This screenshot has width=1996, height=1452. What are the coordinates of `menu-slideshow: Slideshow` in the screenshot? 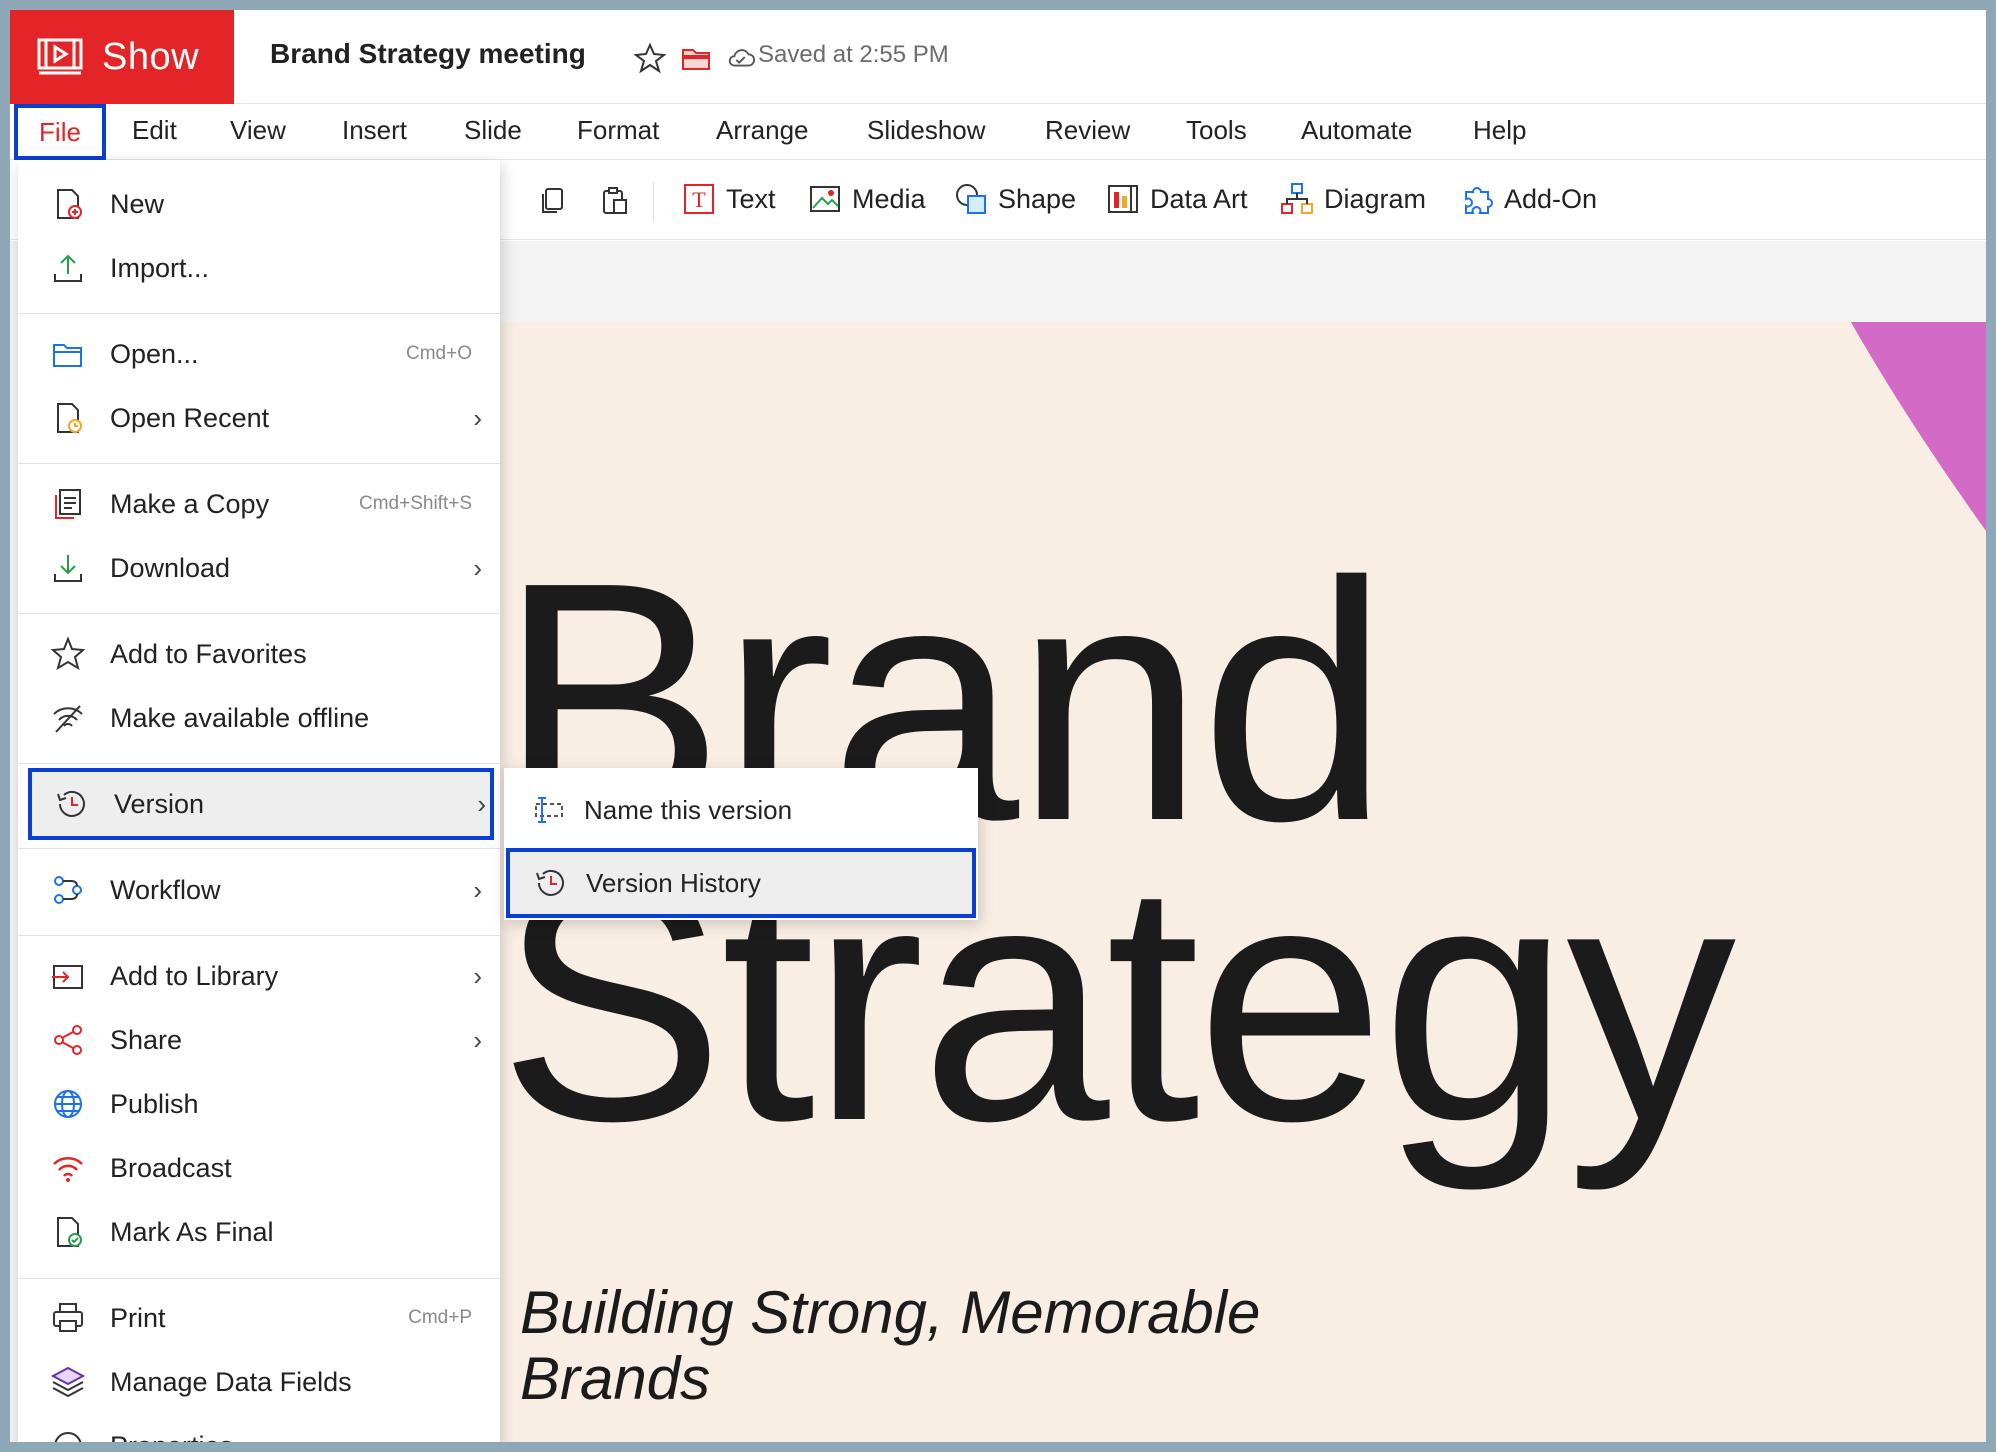 It's located at (926, 130).